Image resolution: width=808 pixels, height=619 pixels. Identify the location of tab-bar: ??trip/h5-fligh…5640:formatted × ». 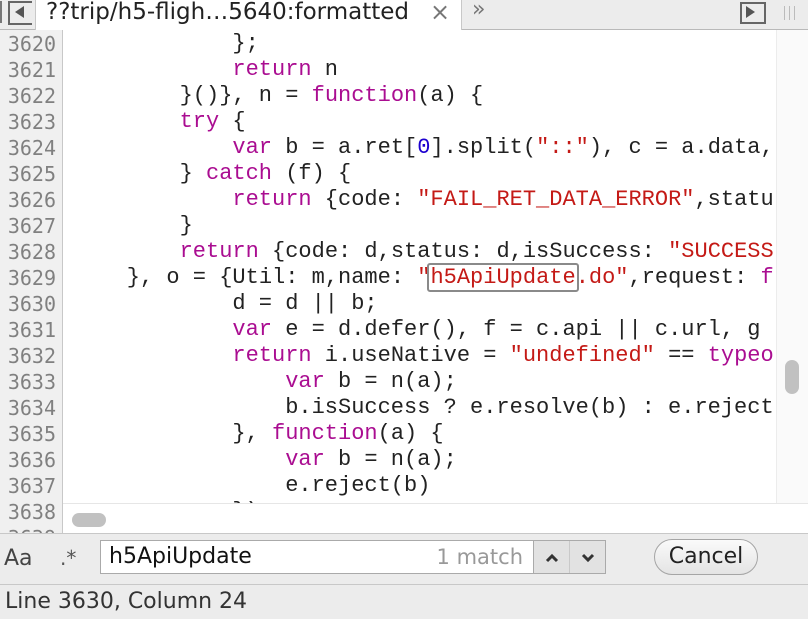
(404, 15).